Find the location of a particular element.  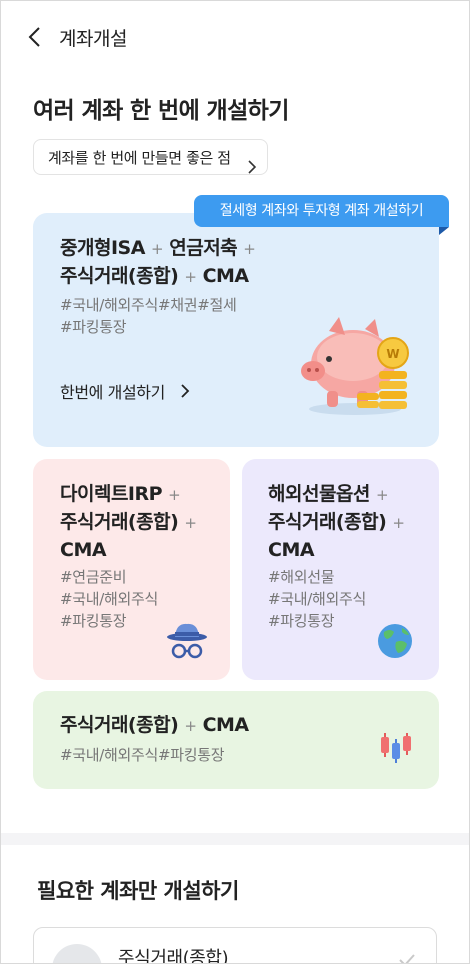

detective-hat-glasses-icon is located at coordinates (187, 643).